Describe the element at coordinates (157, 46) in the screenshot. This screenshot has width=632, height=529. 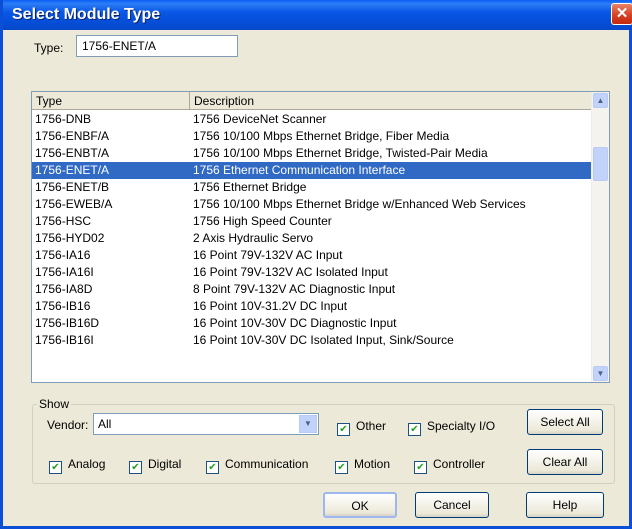
I see `type-input: 1756-ENET/A` at that location.